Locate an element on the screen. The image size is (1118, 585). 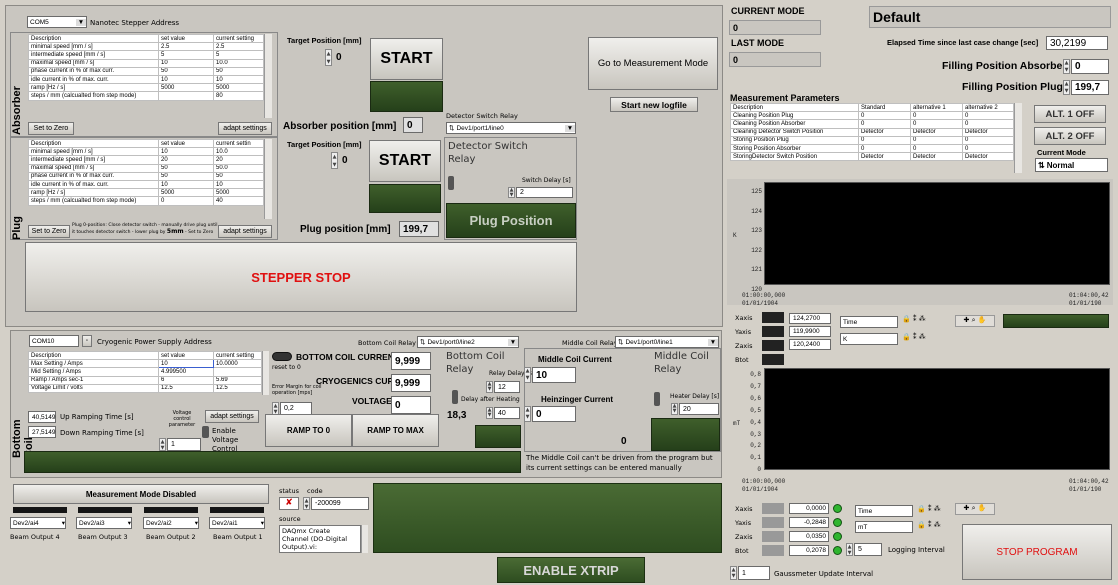
delay-after-heating-input: 40 is located at coordinates (507, 413).